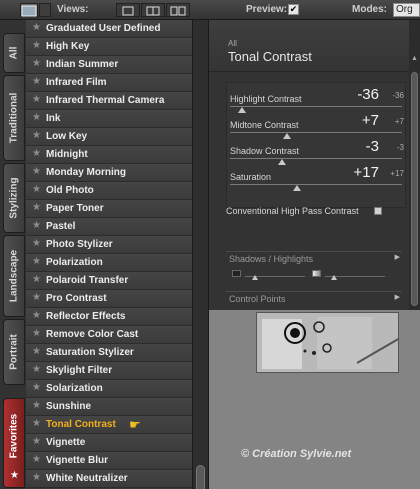 This screenshot has height=489, width=420. What do you see at coordinates (109, 479) in the screenshot?
I see `filter-list-item: ★ White Neutralizer` at bounding box center [109, 479].